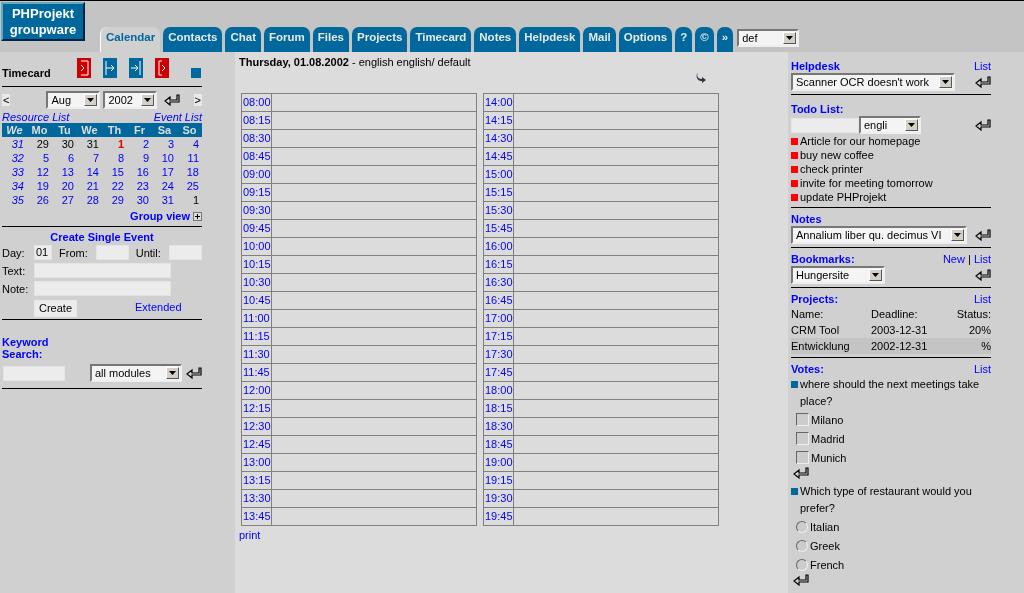 The height and width of the screenshot is (593, 1024). Describe the element at coordinates (550, 39) in the screenshot. I see `nav-tab: Helpdesk` at that location.